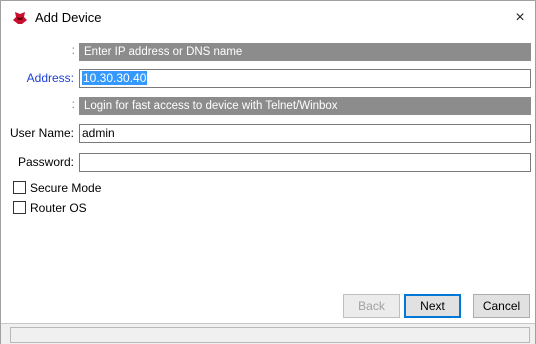 Image resolution: width=536 pixels, height=344 pixels. I want to click on address-value: 10.30.30.40, so click(115, 78).